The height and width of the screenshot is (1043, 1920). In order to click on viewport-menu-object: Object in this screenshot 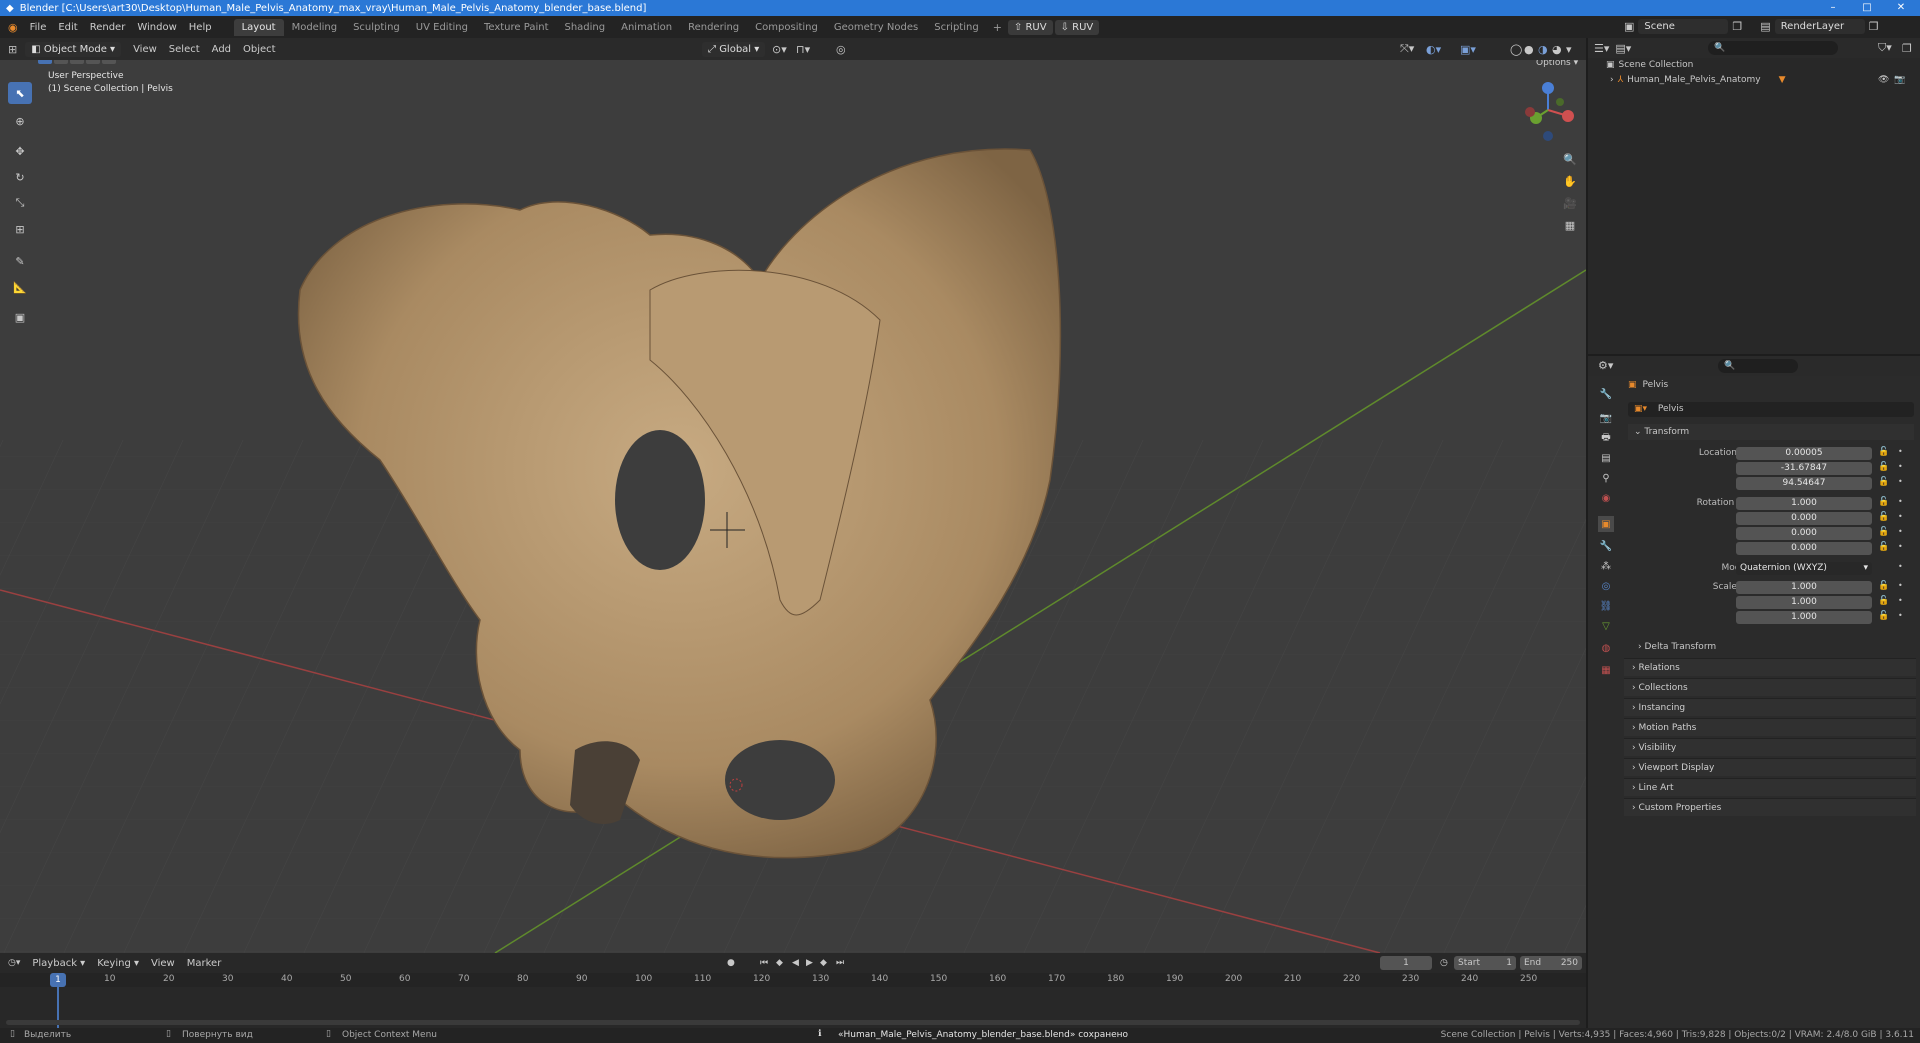, I will do `click(259, 49)`.